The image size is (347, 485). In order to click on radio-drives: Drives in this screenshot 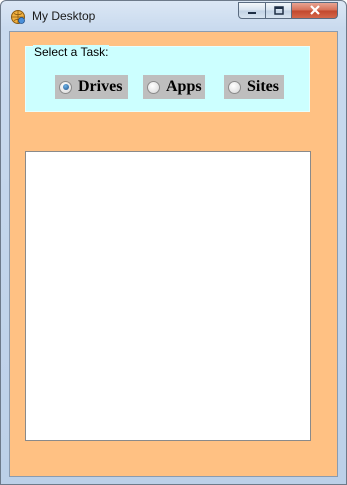, I will do `click(91, 87)`.